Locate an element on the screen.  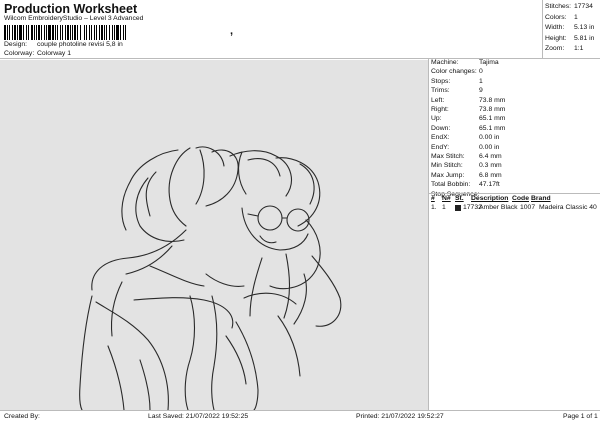
row-brand: Madeira Classic 40 is located at coordinates (568, 207).